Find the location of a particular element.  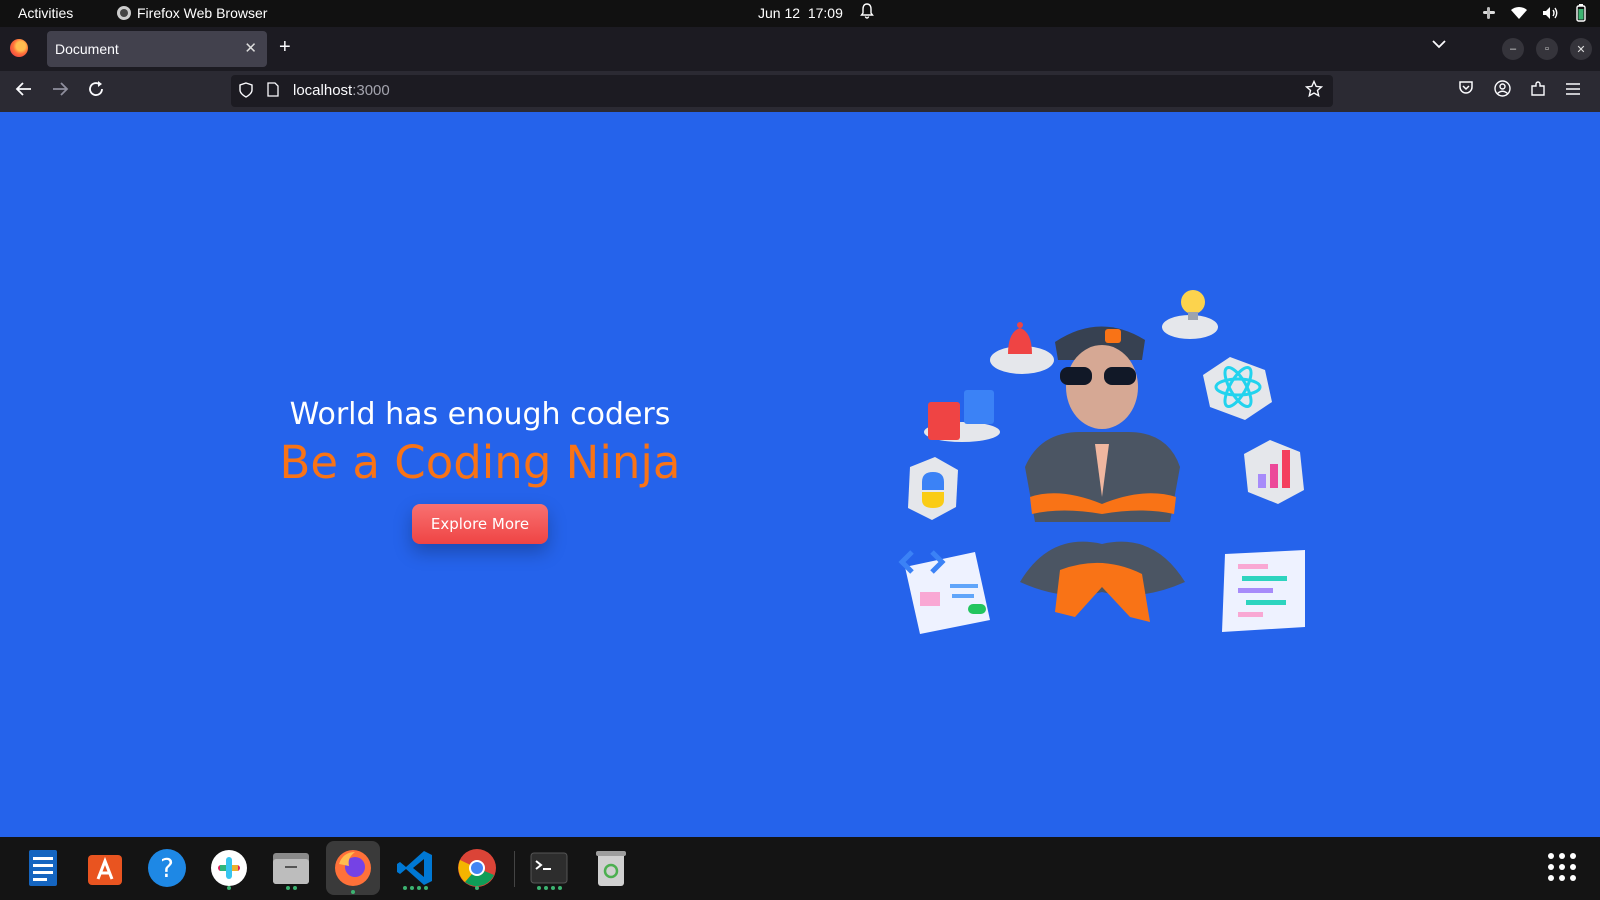

html-css-icon is located at coordinates (962, 416).